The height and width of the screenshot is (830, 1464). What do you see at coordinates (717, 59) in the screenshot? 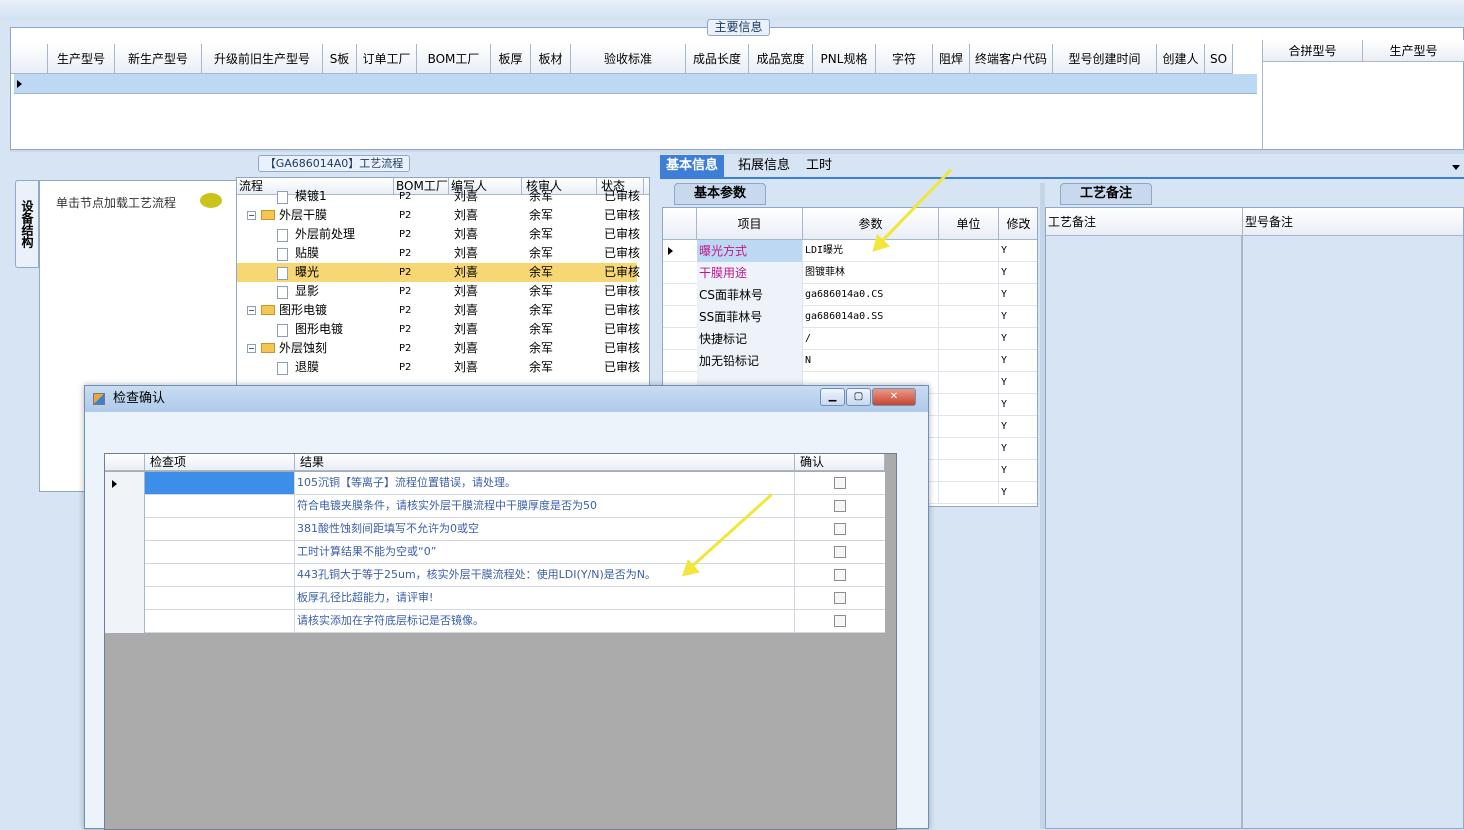
I see `main-col-header: 成品长度` at bounding box center [717, 59].